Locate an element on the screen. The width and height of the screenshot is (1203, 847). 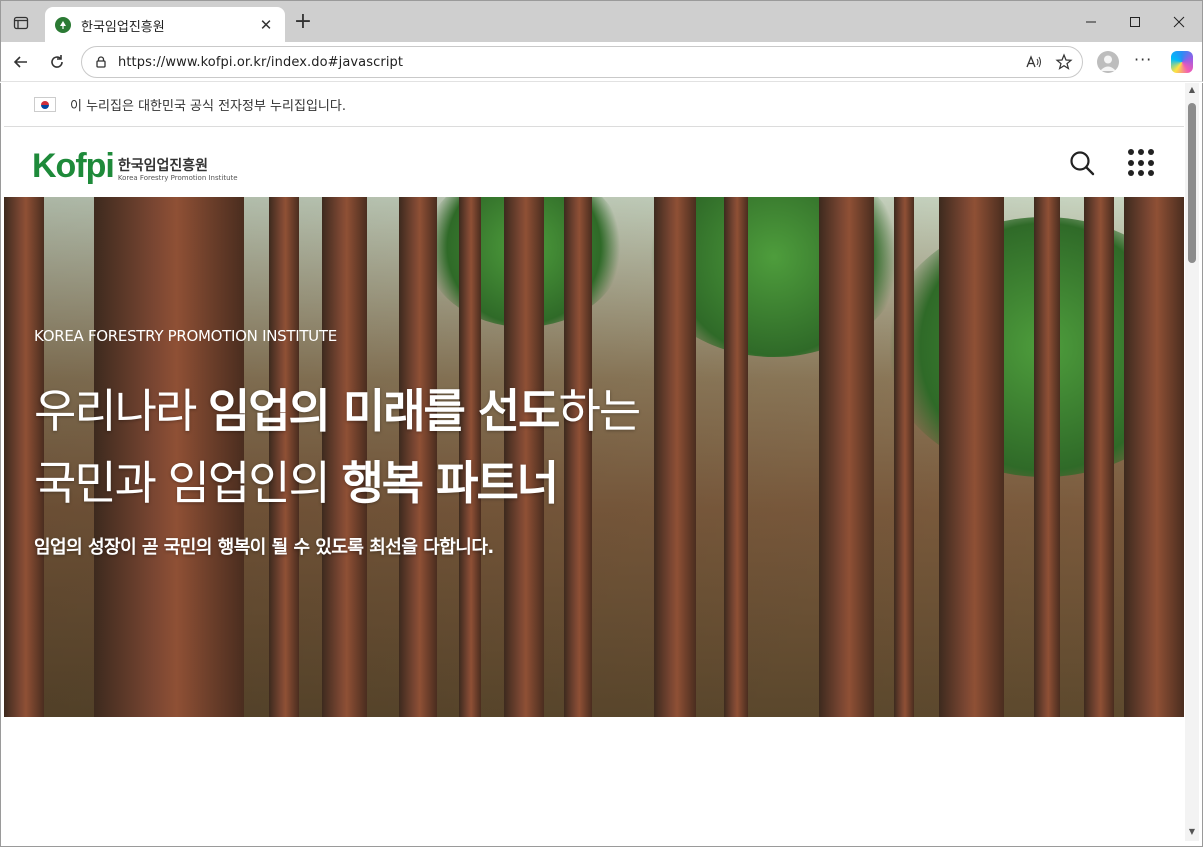
window-frame-bottom is located at coordinates (601, 844).